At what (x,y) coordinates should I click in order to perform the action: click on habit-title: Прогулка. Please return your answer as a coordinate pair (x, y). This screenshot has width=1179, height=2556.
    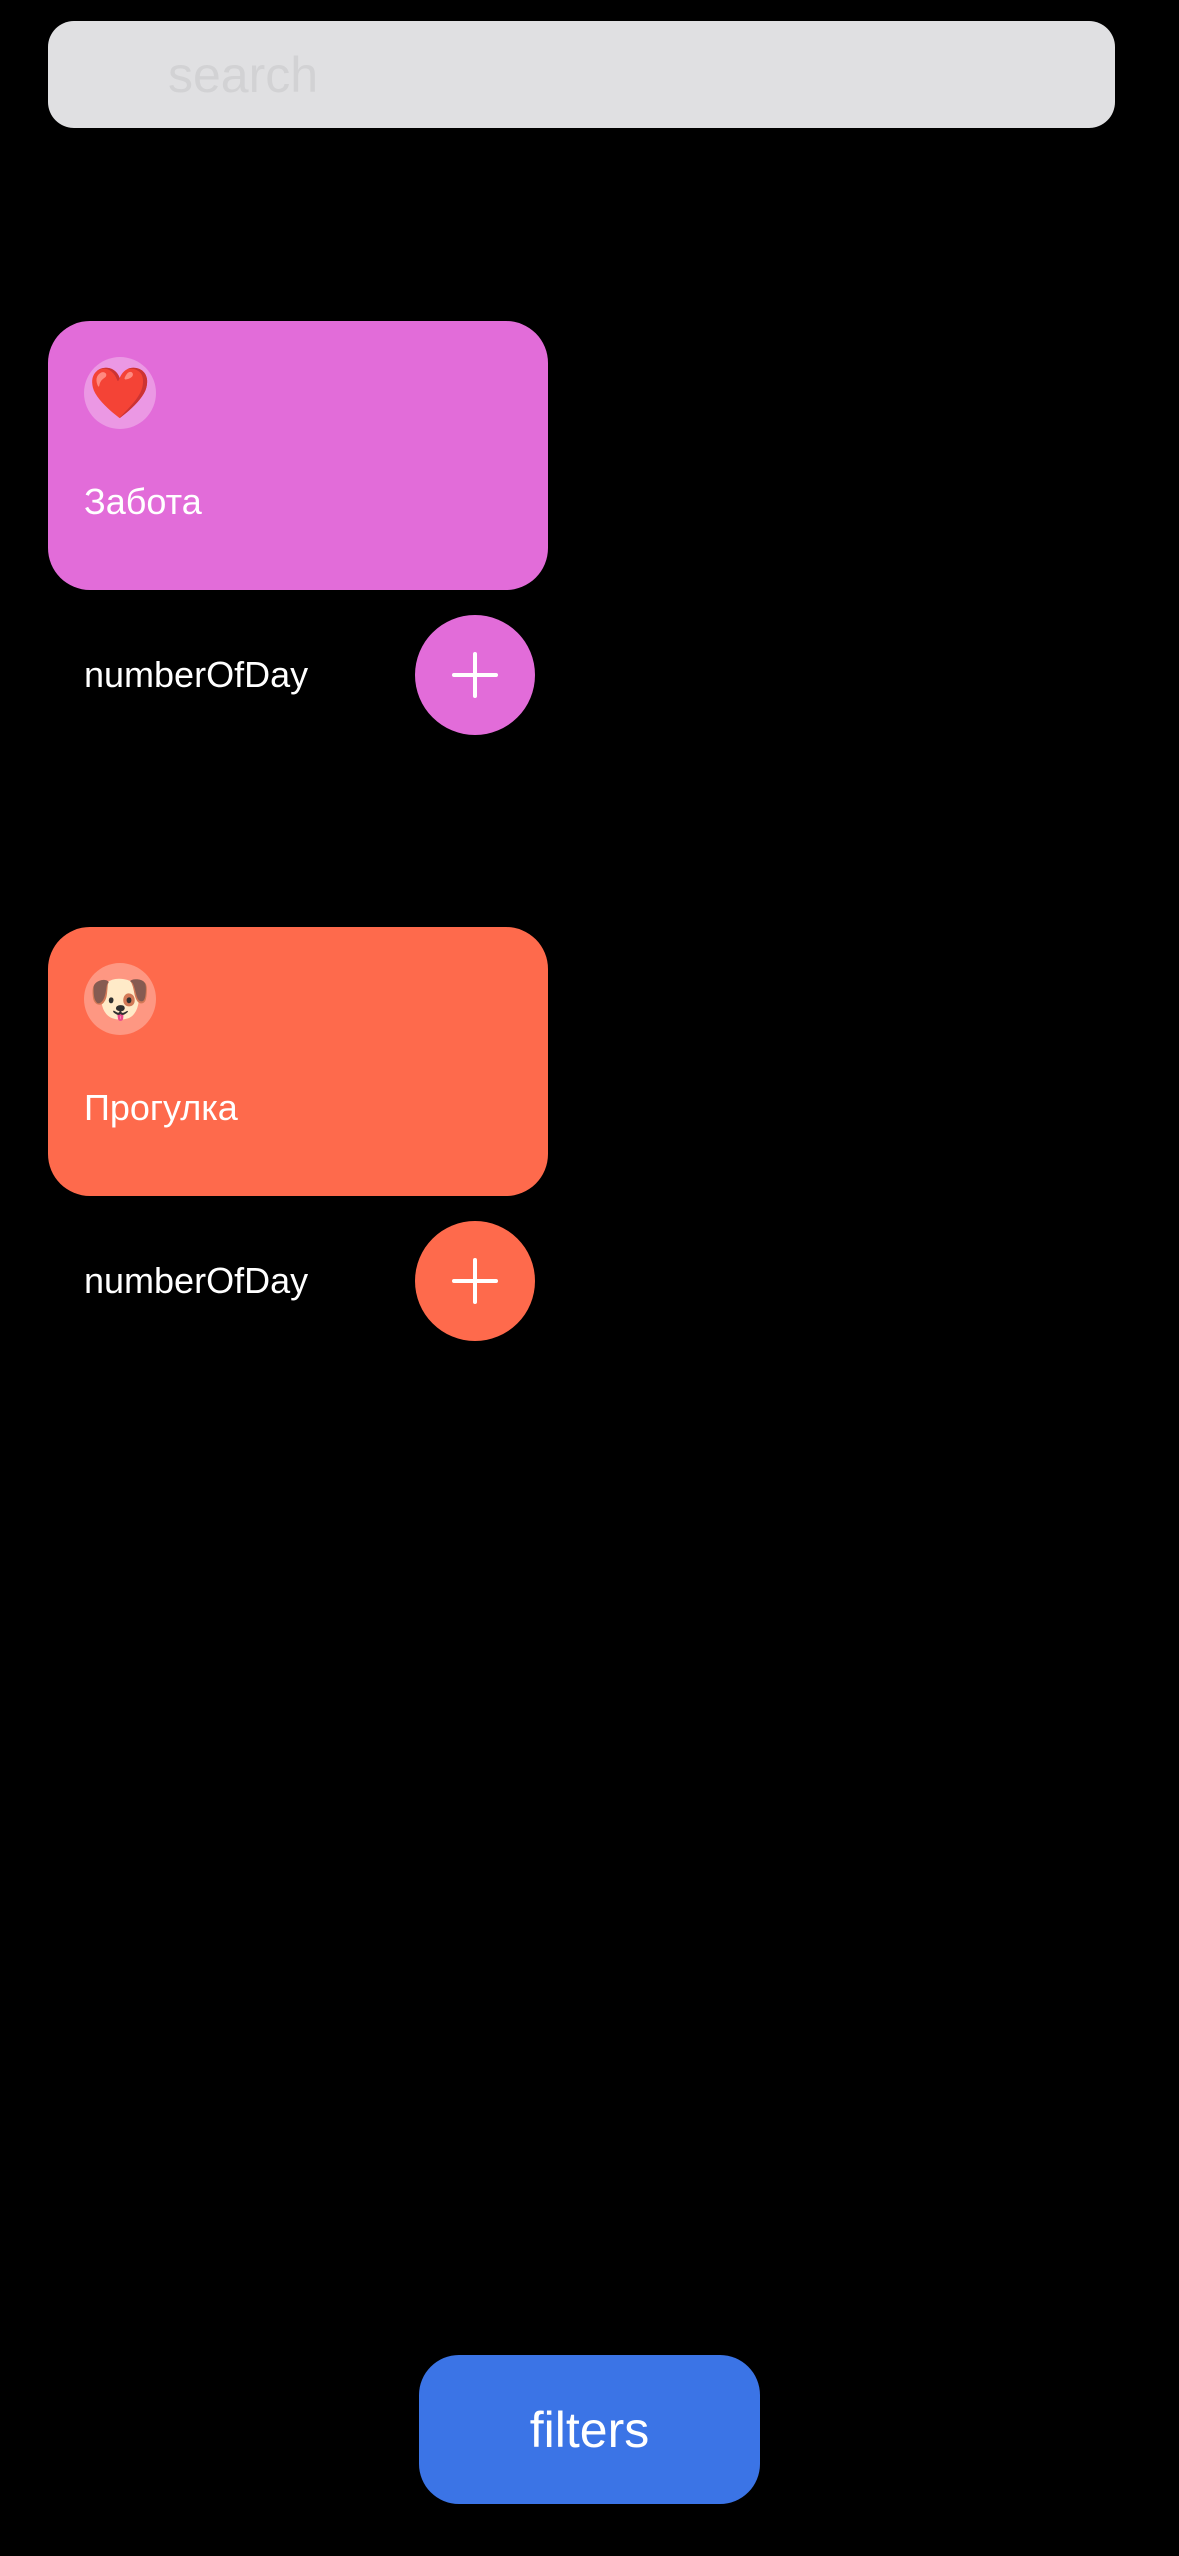
    Looking at the image, I should click on (161, 1107).